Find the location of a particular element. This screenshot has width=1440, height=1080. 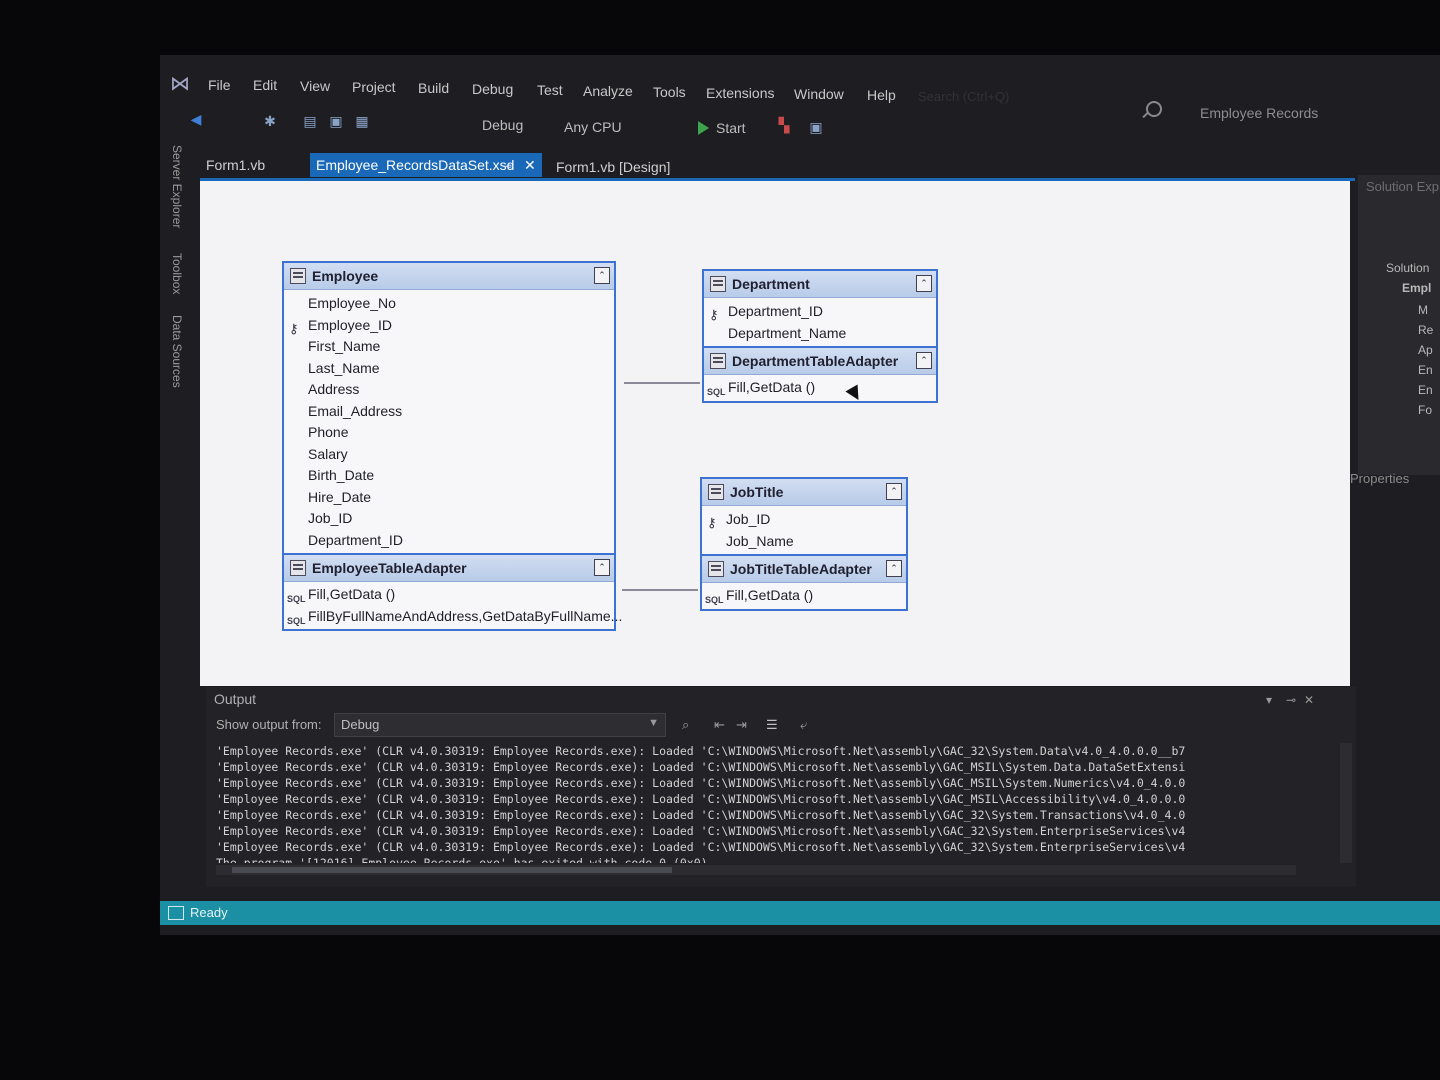

column-row: Department_Name is located at coordinates (820, 334).